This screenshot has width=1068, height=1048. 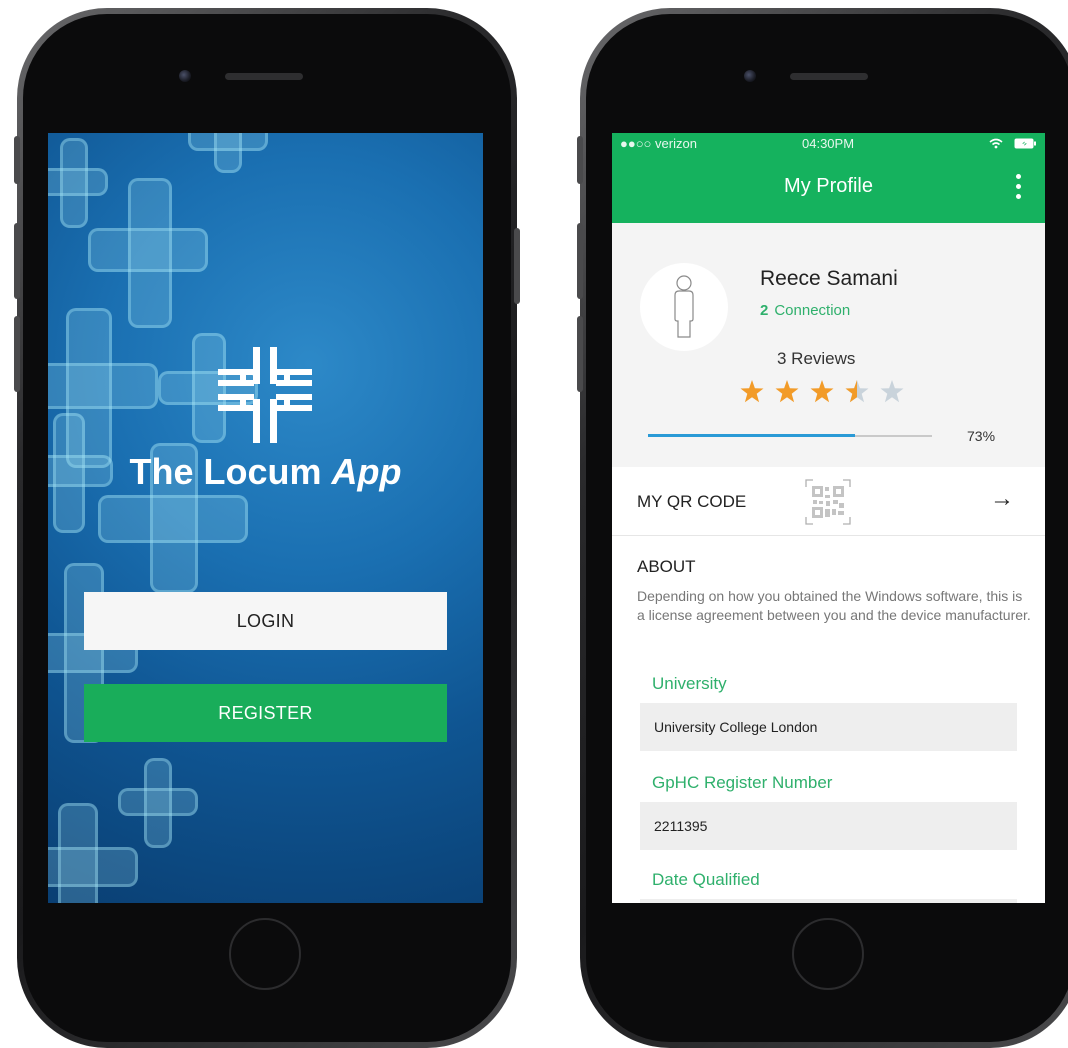 I want to click on avatar, so click(x=684, y=307).